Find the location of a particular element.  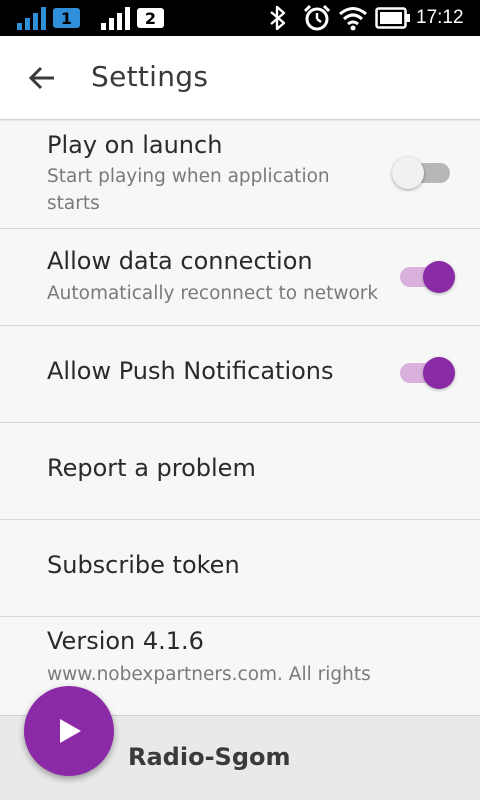

battery-status is located at coordinates (393, 18).